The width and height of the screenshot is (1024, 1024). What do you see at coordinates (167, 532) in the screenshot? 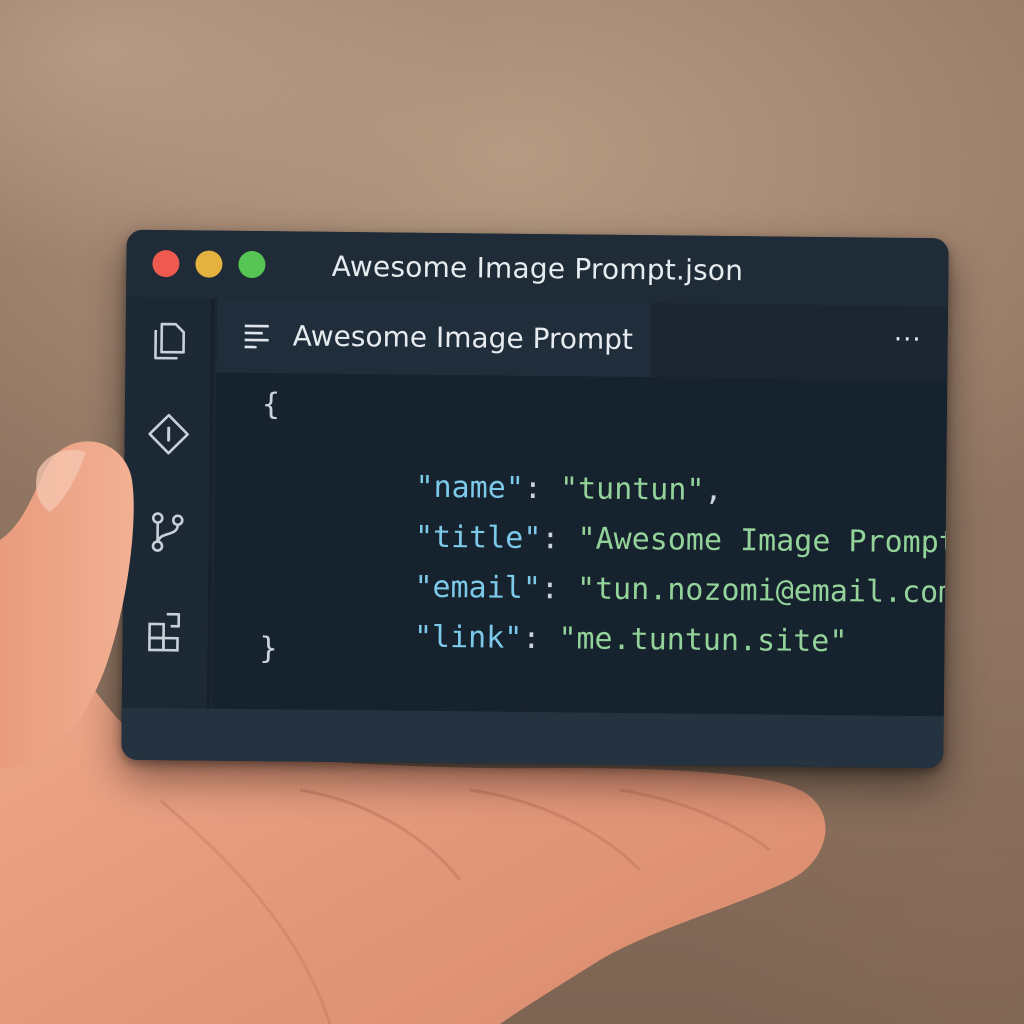
I see `source-control-icon` at bounding box center [167, 532].